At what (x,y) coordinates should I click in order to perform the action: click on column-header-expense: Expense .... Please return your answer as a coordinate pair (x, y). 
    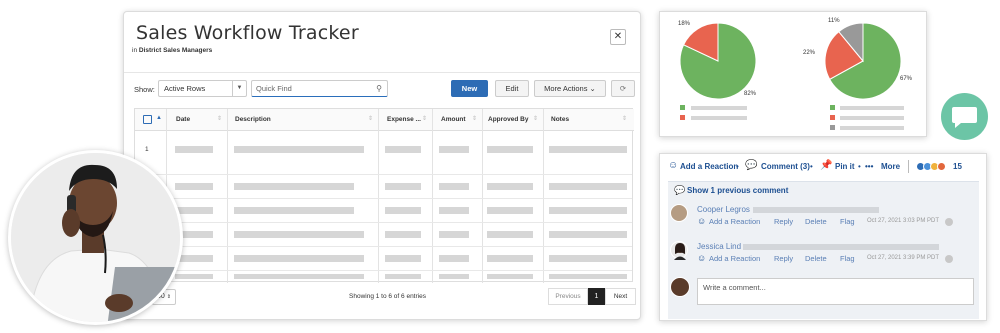
    Looking at the image, I should click on (404, 119).